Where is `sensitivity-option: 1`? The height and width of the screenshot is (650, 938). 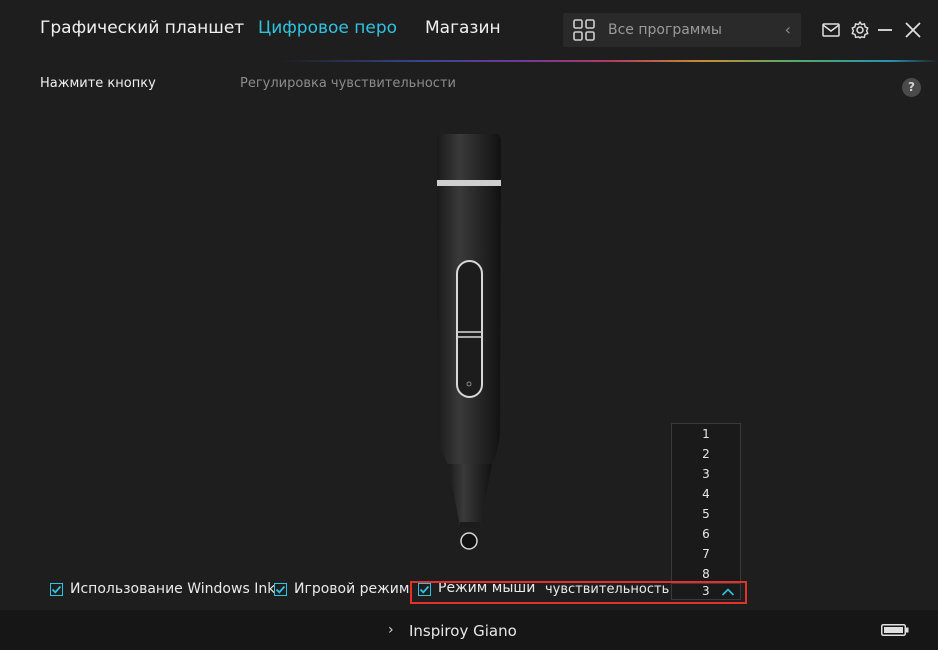
sensitivity-option: 1 is located at coordinates (706, 434).